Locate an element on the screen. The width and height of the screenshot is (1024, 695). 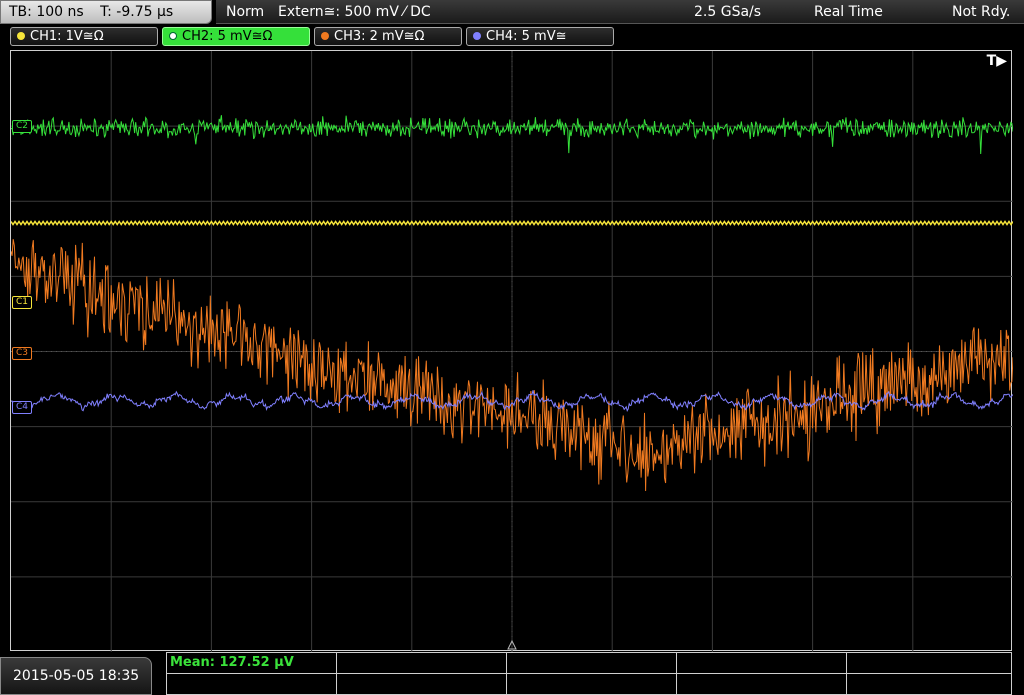
trigger-time-value: T: -9.75 µs is located at coordinates (137, 12).